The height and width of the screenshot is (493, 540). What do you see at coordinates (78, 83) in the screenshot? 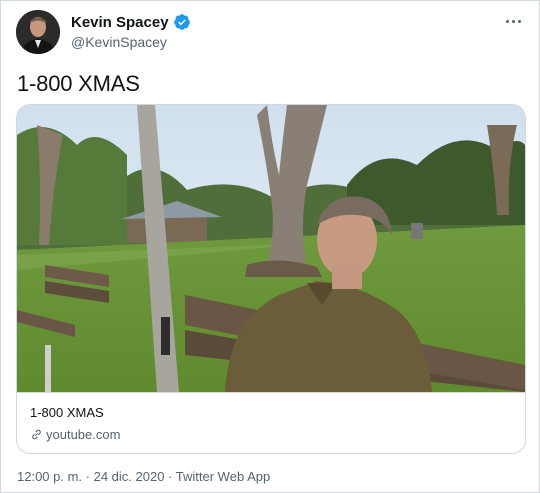
I see `tweet-text: 1-800 XMAS` at bounding box center [78, 83].